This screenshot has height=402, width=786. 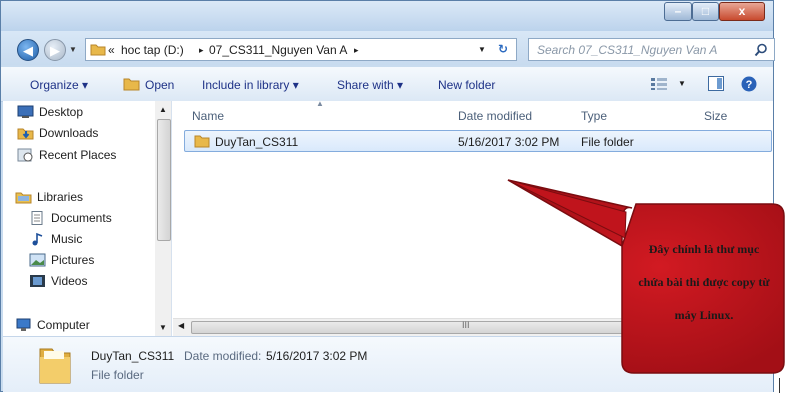 What do you see at coordinates (704, 315) in the screenshot?
I see `callout-line-3: máy Linux.` at bounding box center [704, 315].